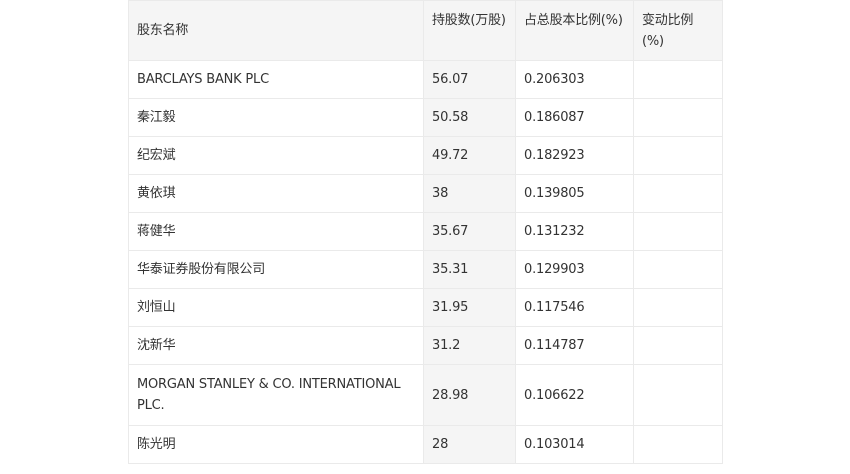 This screenshot has width=850, height=474. Describe the element at coordinates (276, 444) in the screenshot. I see `cell-name: 陈光明` at that location.